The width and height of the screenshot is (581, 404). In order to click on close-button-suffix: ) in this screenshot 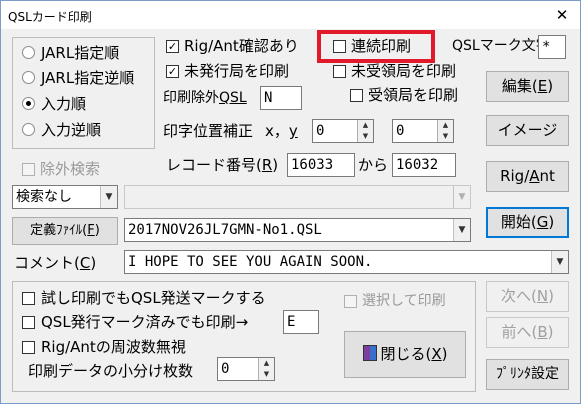, I will do `click(444, 354)`.